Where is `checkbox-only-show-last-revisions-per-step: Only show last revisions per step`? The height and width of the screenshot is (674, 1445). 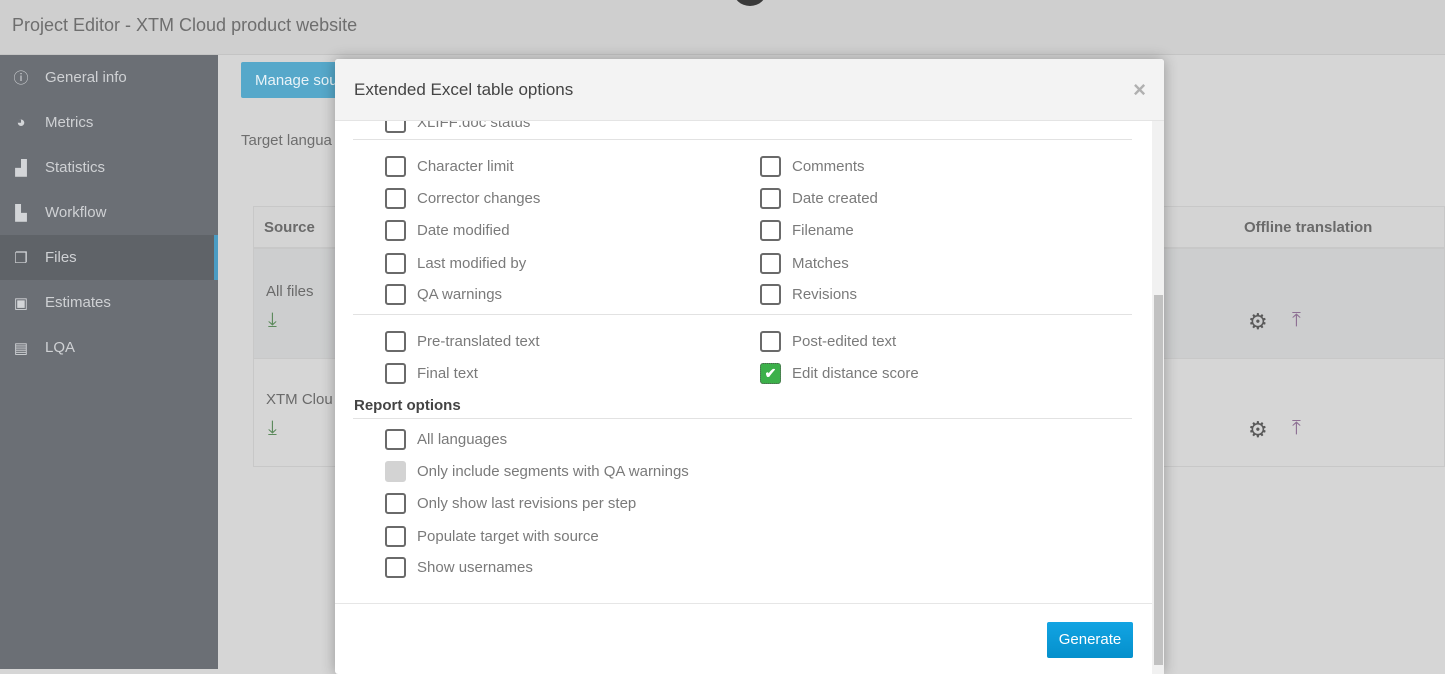
checkbox-only-show-last-revisions-per-step: Only show last revisions per step is located at coordinates (510, 503).